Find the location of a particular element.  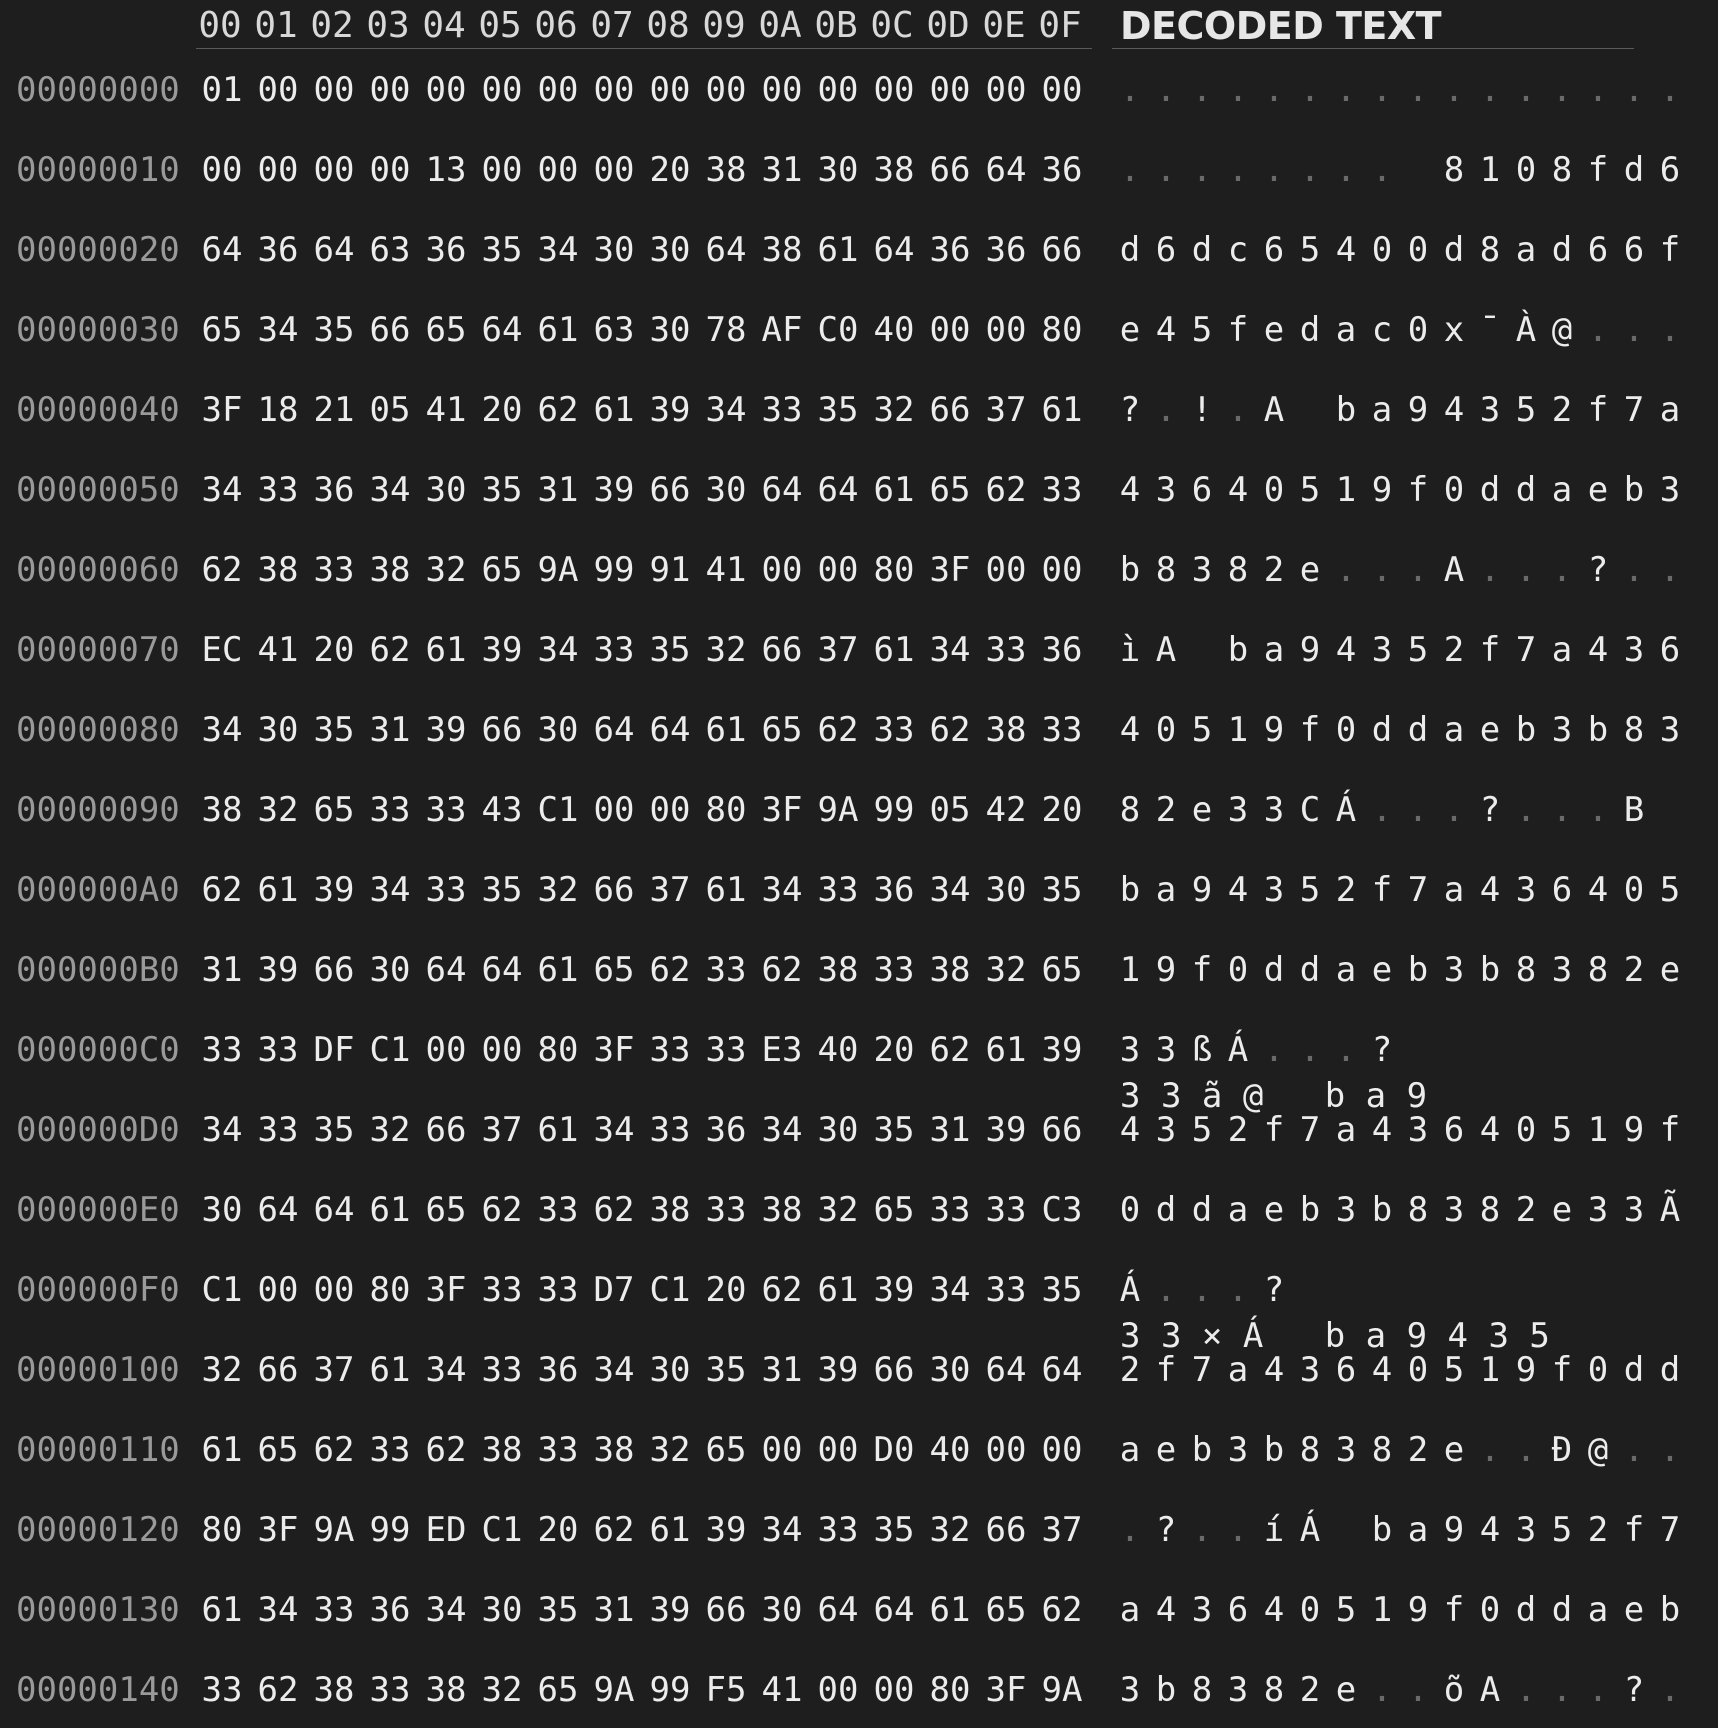

decoded-char: e is located at coordinates (1130, 330).